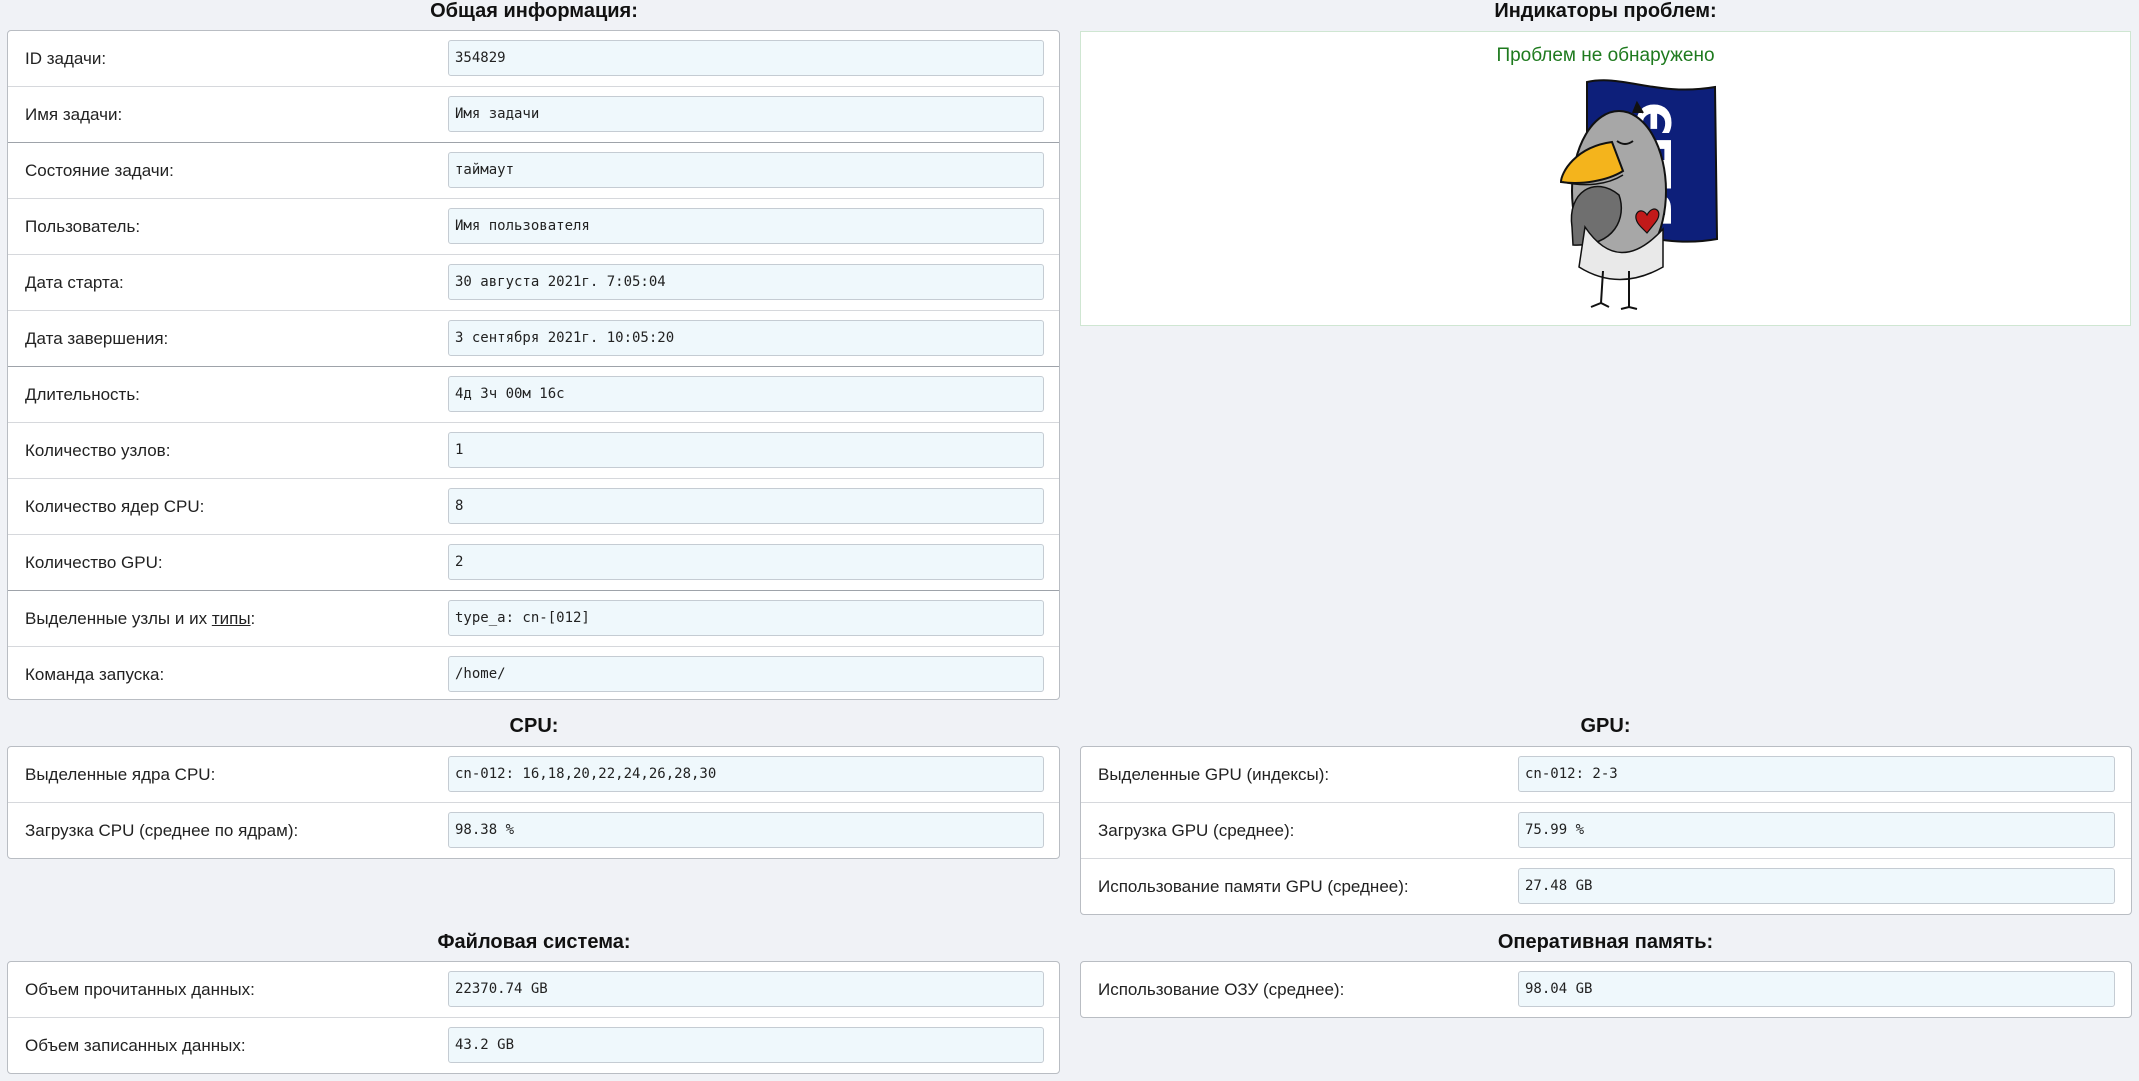  Describe the element at coordinates (1816, 989) in the screenshot. I see `ram-usage-field: 98.04 GB` at that location.